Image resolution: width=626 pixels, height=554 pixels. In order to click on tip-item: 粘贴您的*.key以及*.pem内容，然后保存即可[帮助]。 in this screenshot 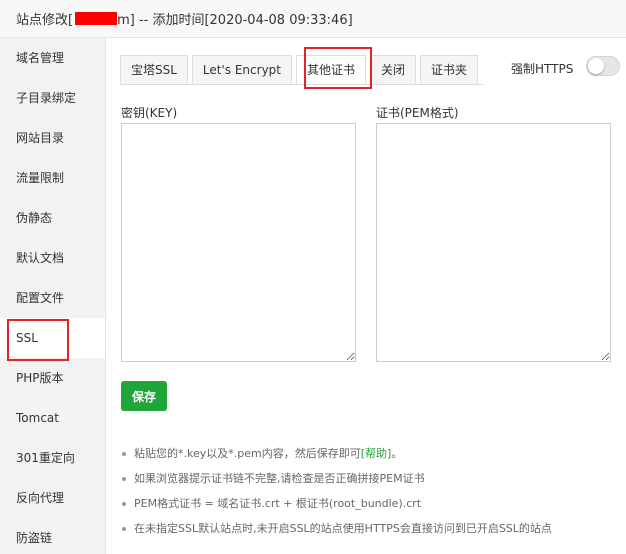, I will do `click(370, 458)`.